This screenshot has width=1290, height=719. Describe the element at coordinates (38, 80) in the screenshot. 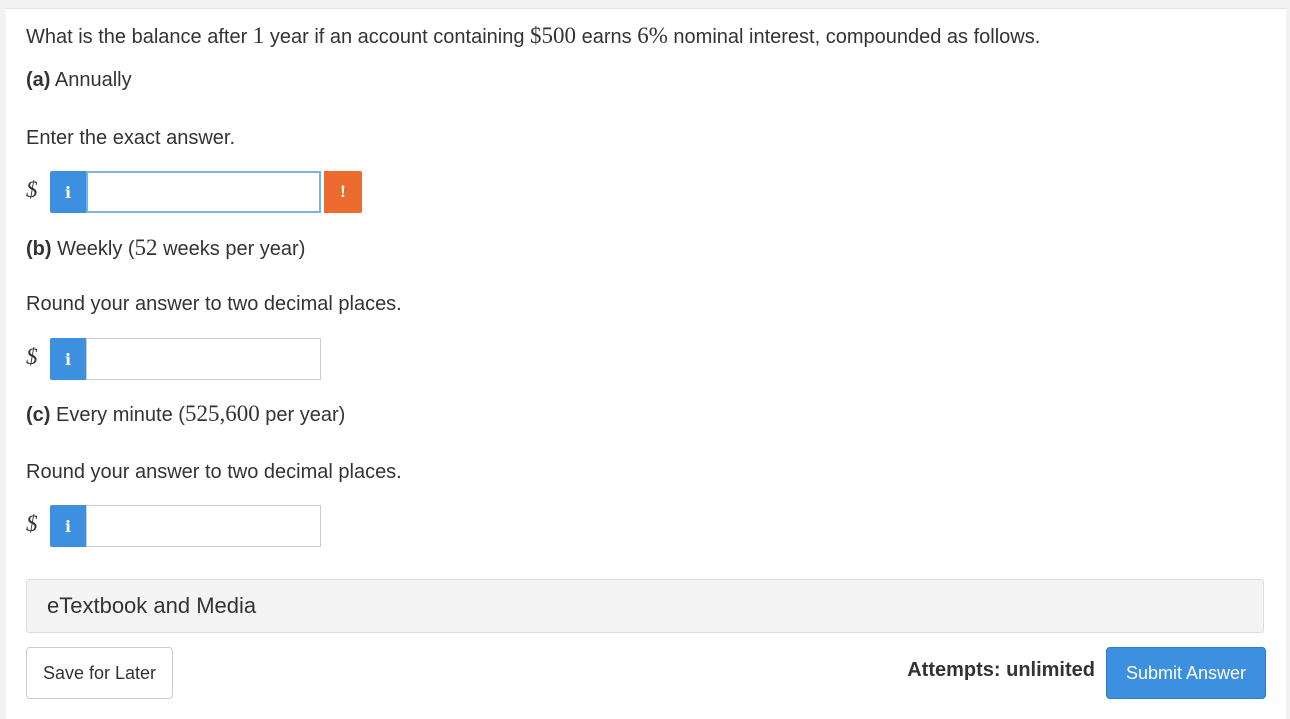

I see `part-a-tag: (a)` at that location.